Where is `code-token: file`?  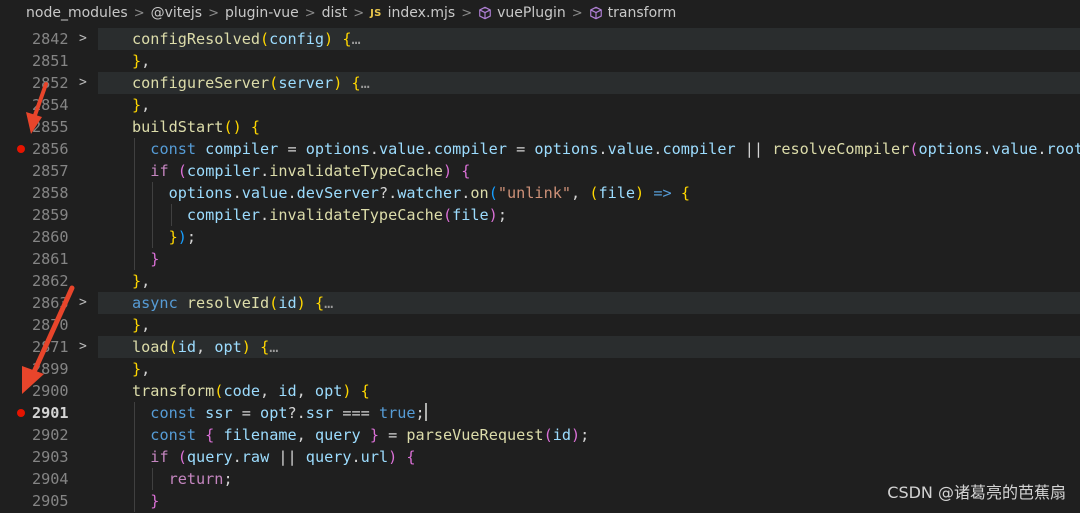
code-token: file is located at coordinates (617, 193).